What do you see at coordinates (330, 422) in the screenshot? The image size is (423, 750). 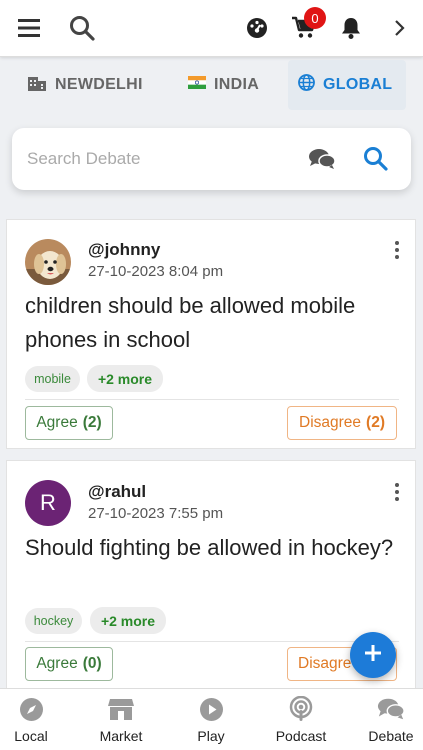 I see `disagree-label: Disagree` at bounding box center [330, 422].